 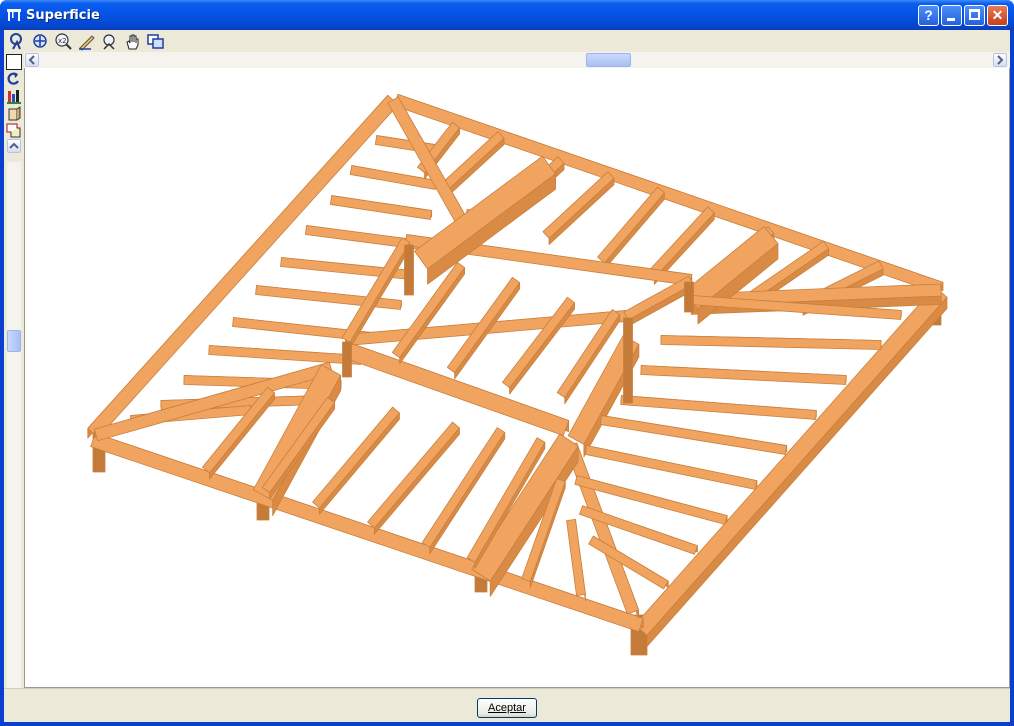 I want to click on pencil-icon, so click(x=86, y=41).